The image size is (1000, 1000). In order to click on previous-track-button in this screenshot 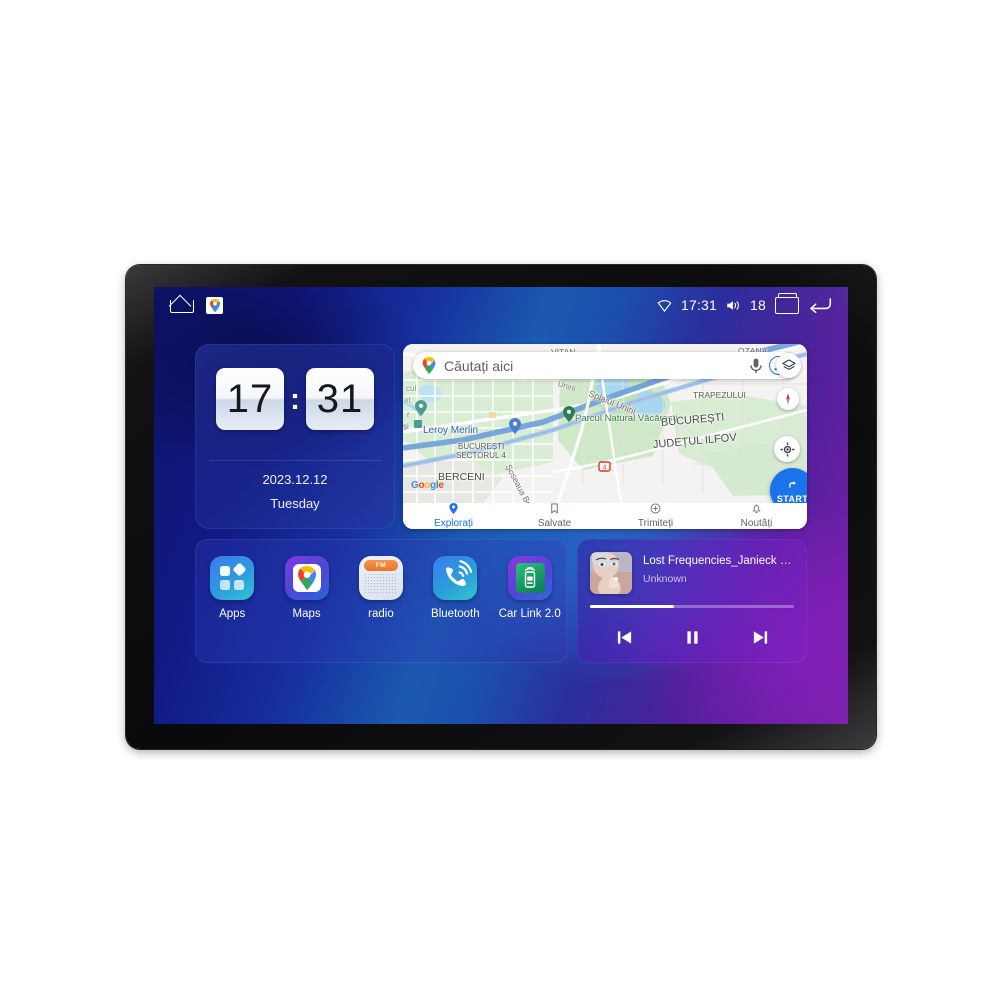, I will do `click(624, 637)`.